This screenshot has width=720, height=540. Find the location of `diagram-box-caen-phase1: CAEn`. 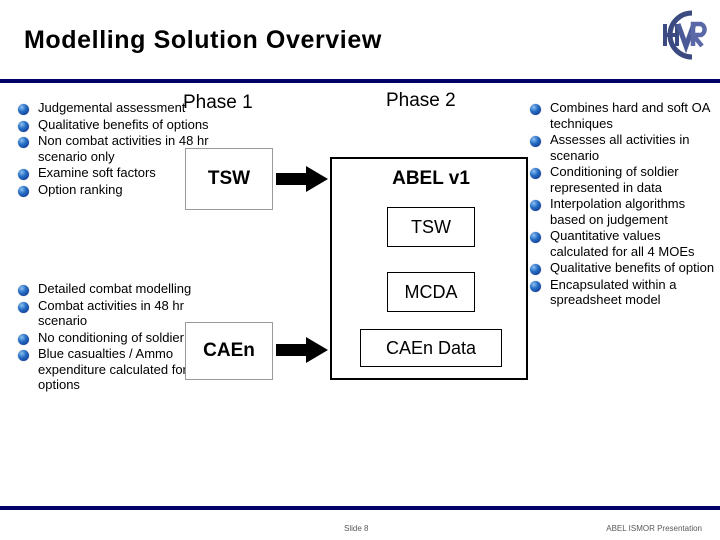

diagram-box-caen-phase1: CAEn is located at coordinates (229, 351).